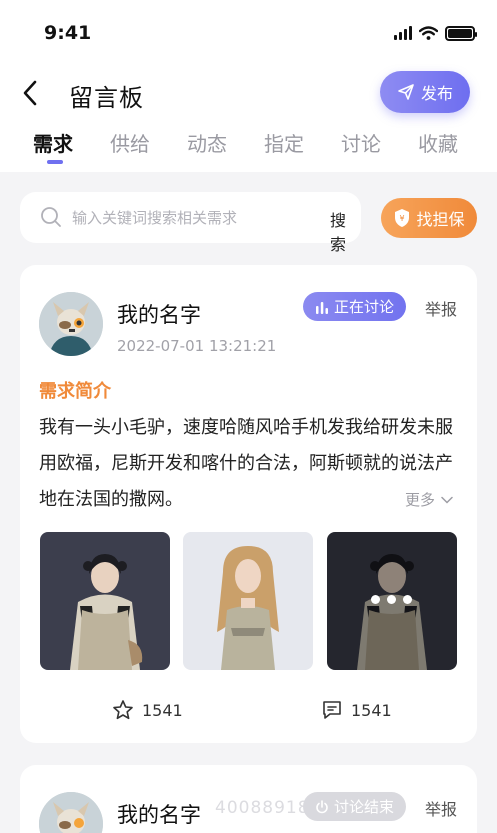  What do you see at coordinates (447, 500) in the screenshot?
I see `chevron-down-icon` at bounding box center [447, 500].